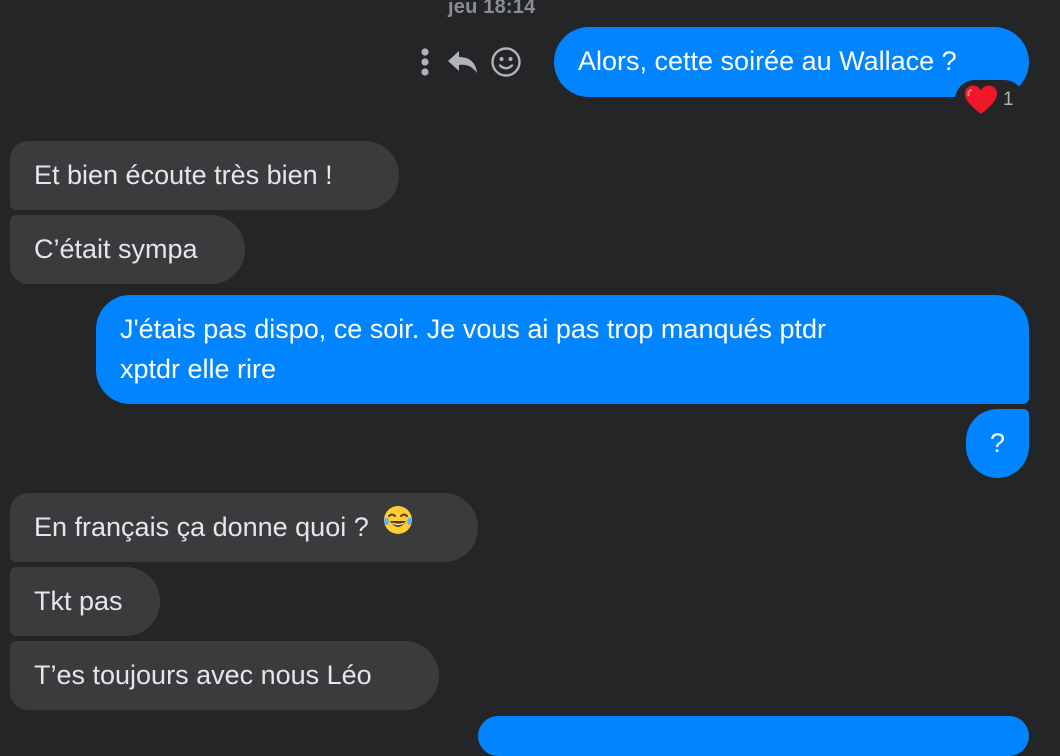  Describe the element at coordinates (203, 675) in the screenshot. I see `message-text: T’es toujours avec nous Léo` at that location.